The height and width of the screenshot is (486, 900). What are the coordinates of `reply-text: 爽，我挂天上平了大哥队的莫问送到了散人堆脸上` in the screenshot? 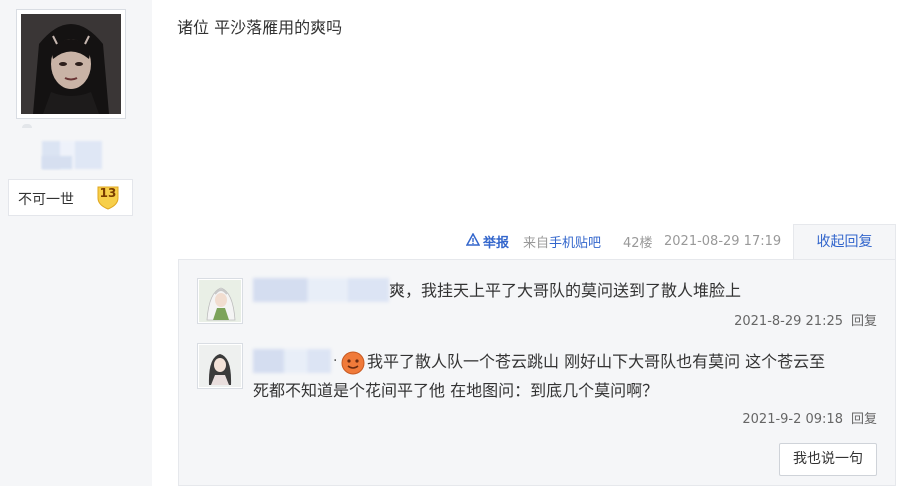 It's located at (565, 290).